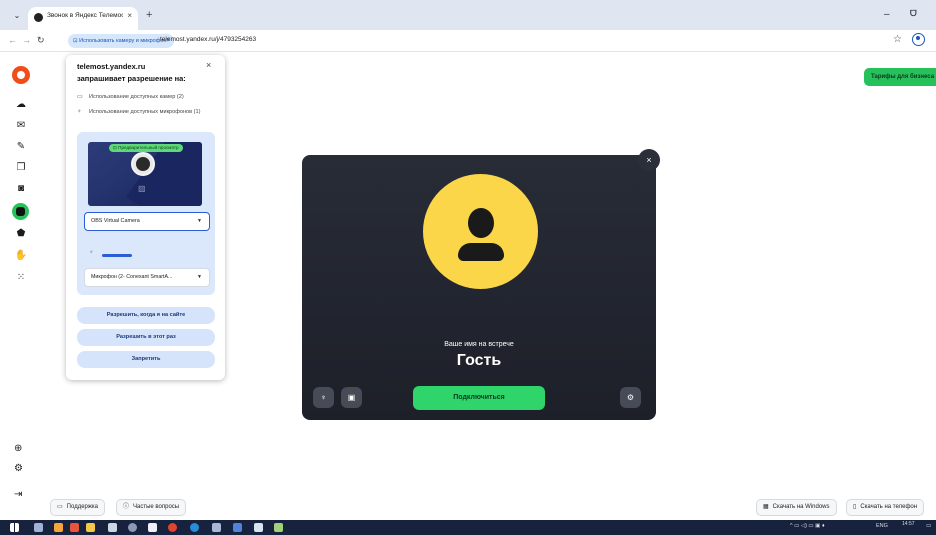 This screenshot has width=936, height=535. I want to click on camera-preview: ⊡ Предварительный просмотр ▨, so click(145, 174).